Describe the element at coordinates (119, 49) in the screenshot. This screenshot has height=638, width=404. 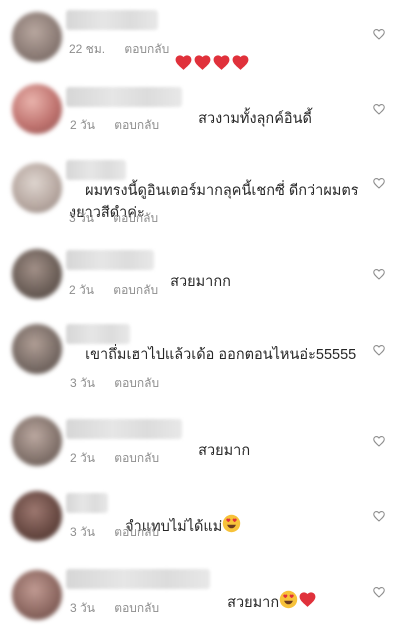
I see `comment-meta: 22 ชม. ตอบกลับ` at that location.